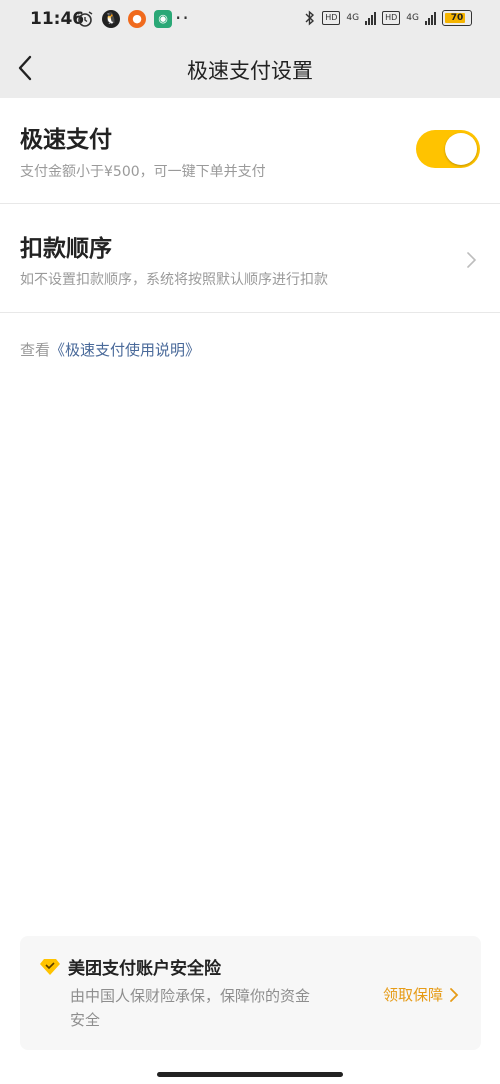 This screenshot has width=500, height=1084. Describe the element at coordinates (461, 149) in the screenshot. I see `toggle-knob` at that location.